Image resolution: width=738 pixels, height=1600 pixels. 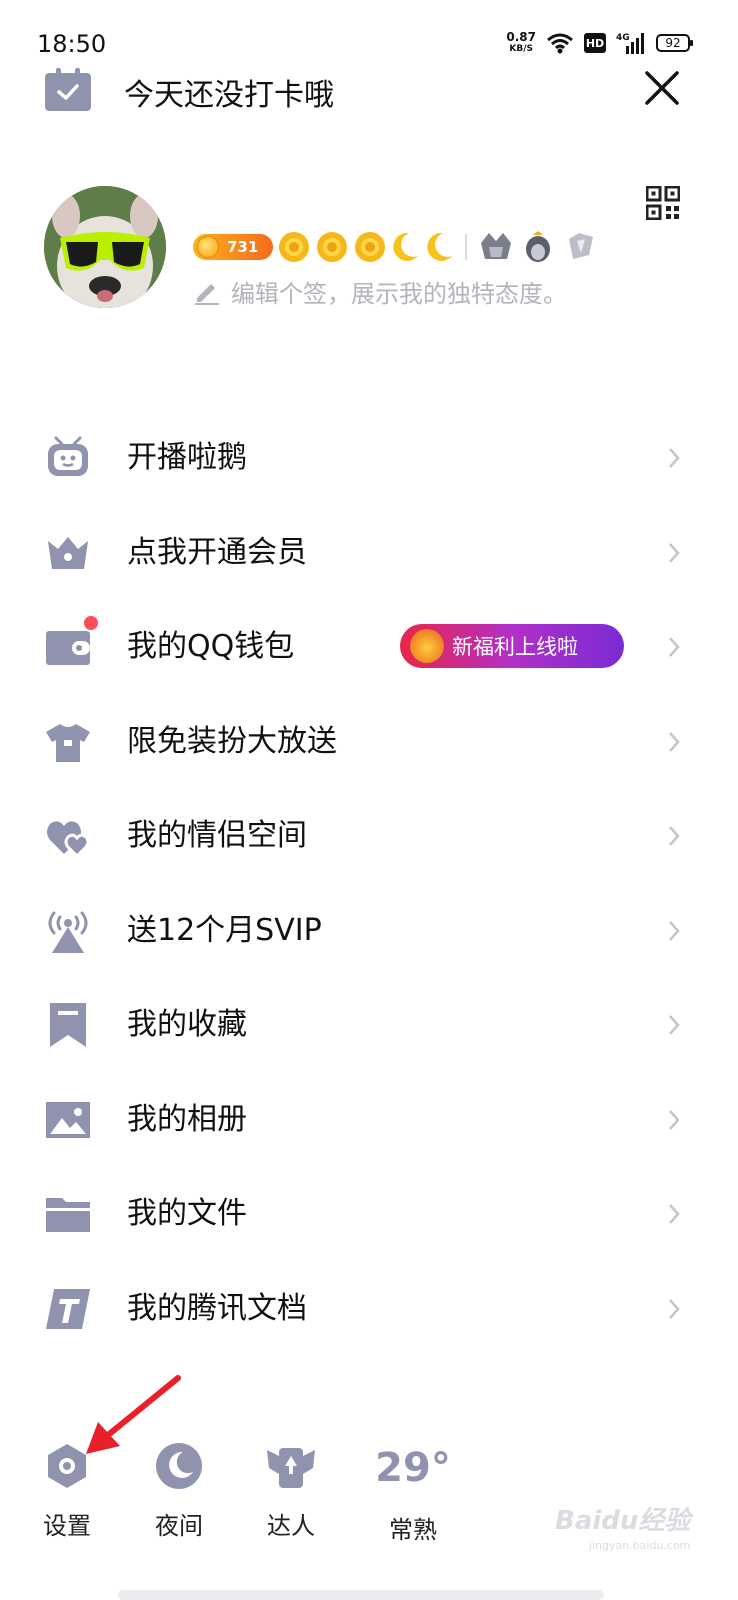 I want to click on signal-icon: 4G, so click(x=630, y=43).